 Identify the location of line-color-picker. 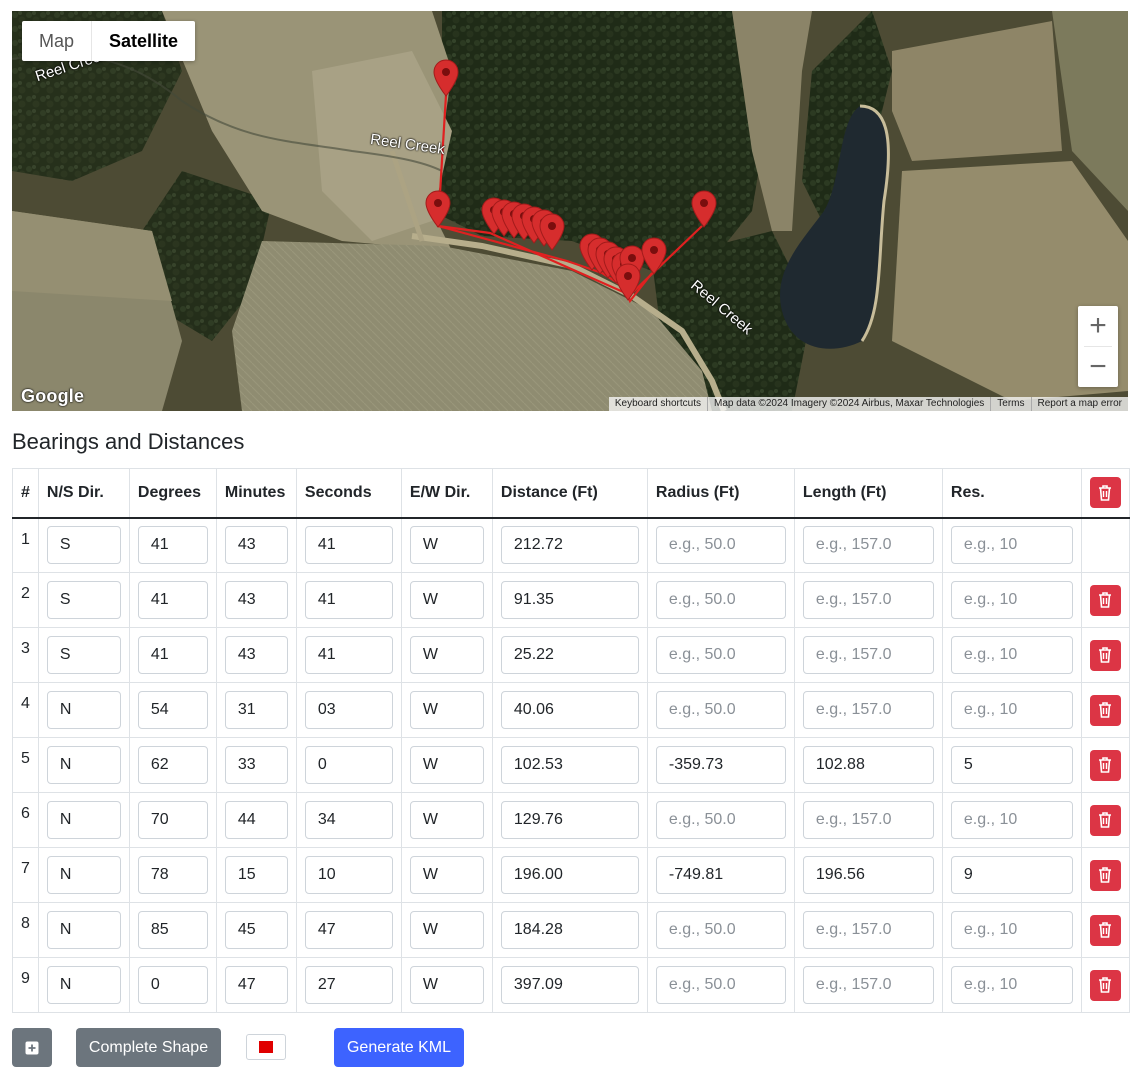
(266, 1047).